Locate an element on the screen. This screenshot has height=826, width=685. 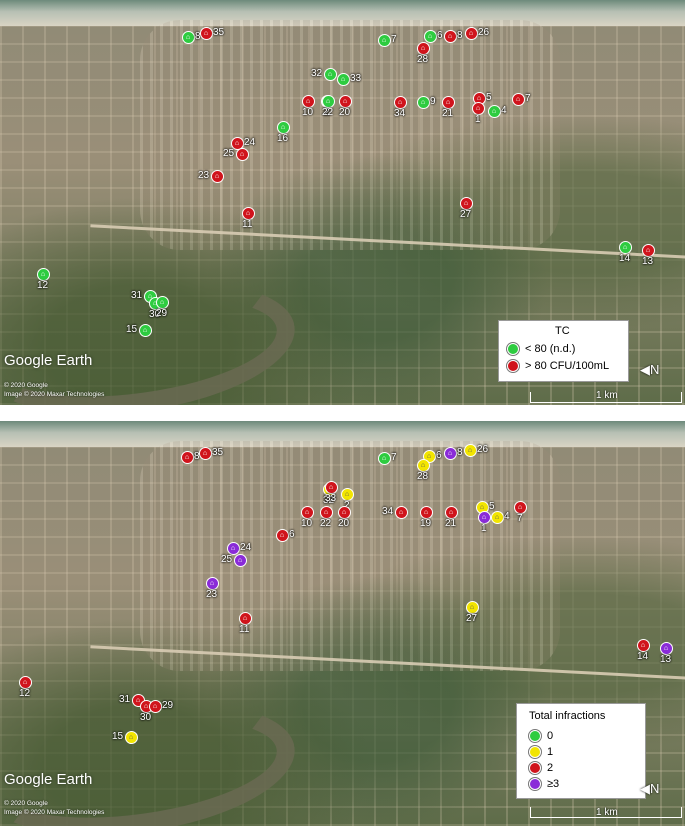
site-label: 29 is located at coordinates (168, 705).